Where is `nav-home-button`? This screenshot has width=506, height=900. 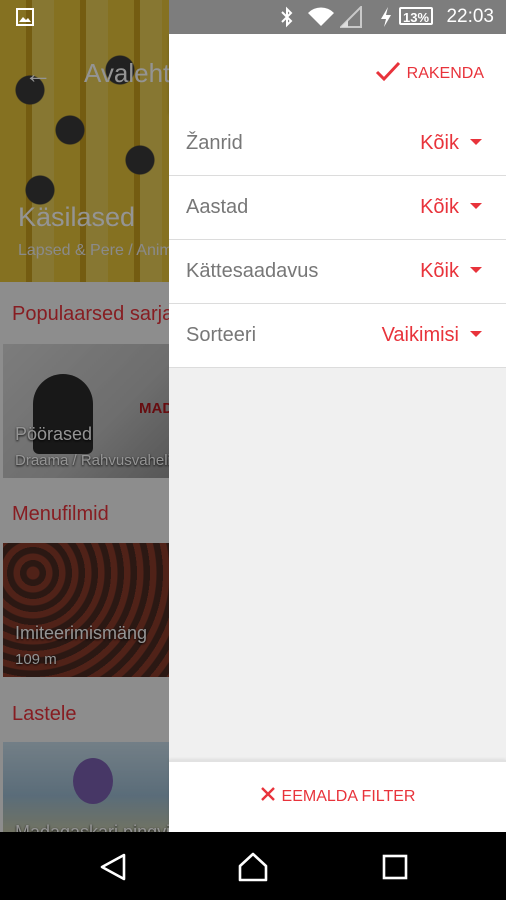 nav-home-button is located at coordinates (253, 867).